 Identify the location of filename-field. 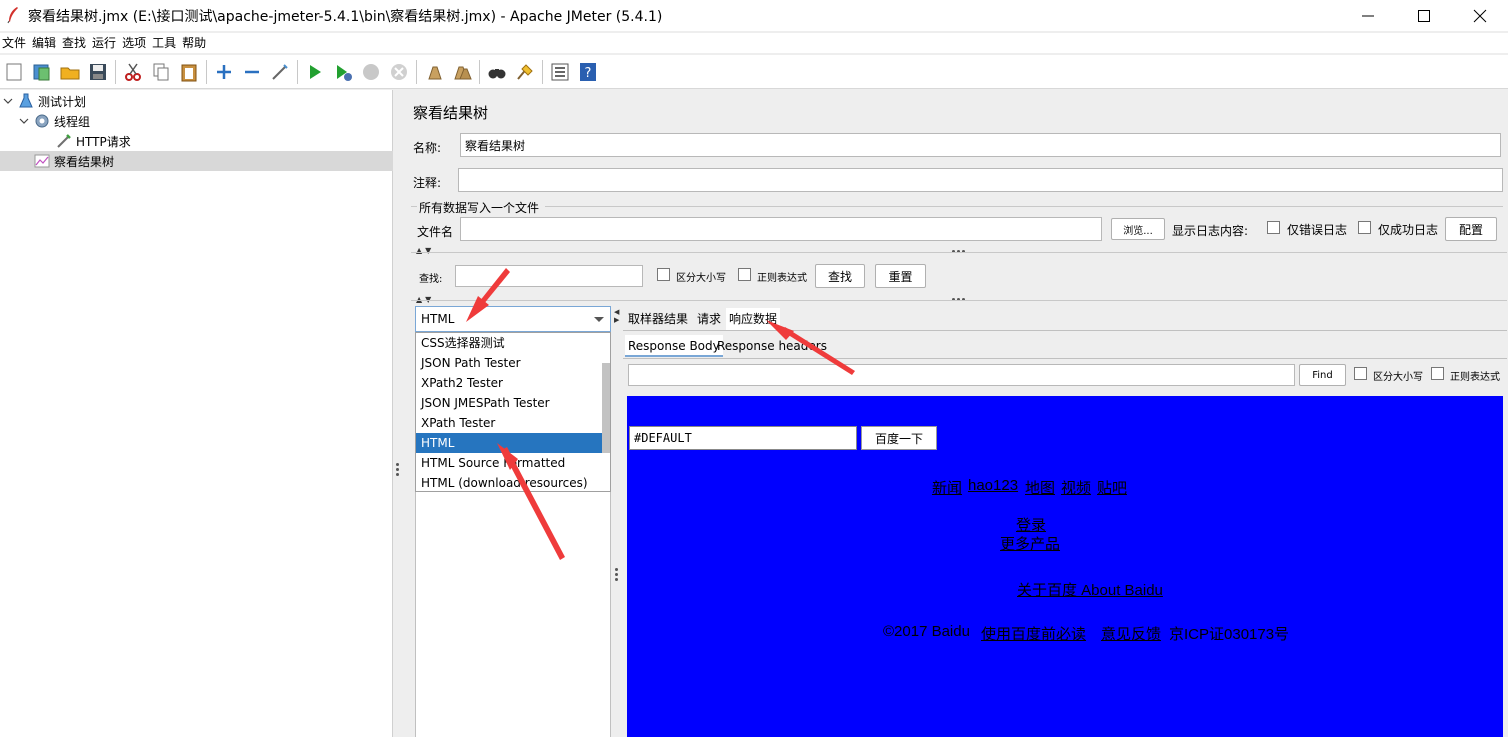
(781, 229).